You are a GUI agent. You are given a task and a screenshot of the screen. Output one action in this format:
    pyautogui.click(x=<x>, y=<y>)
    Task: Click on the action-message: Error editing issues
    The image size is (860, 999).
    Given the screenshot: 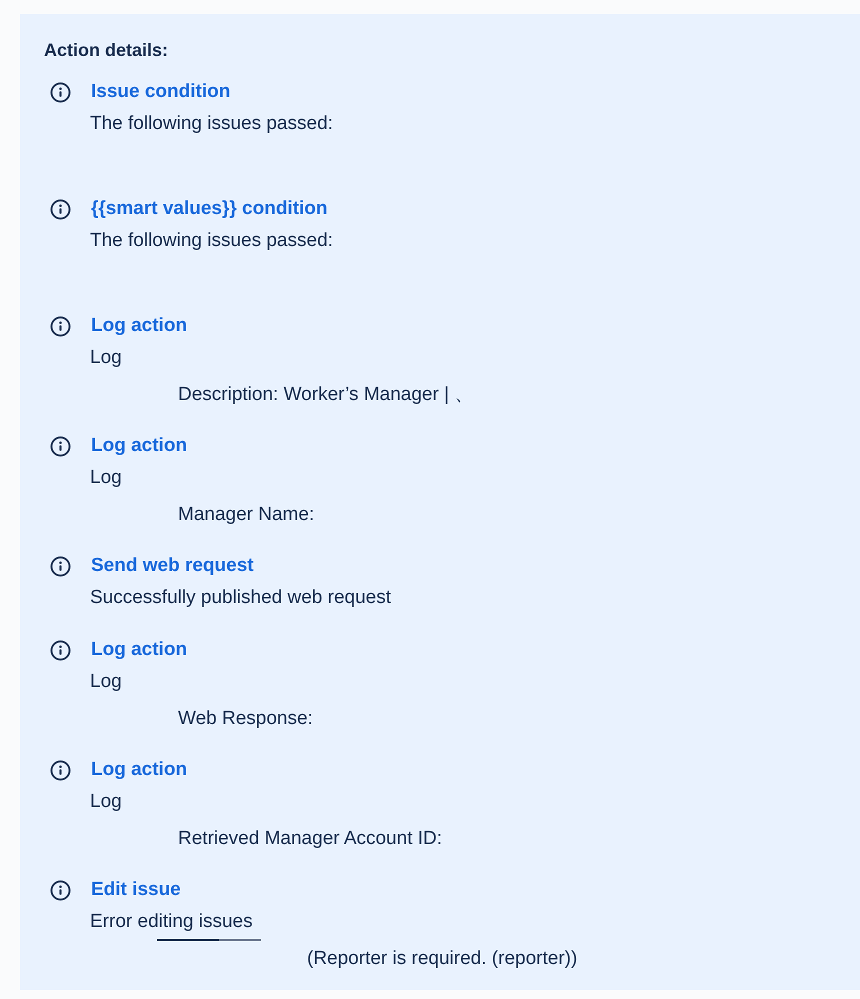 What is the action you would take?
    pyautogui.click(x=172, y=922)
    